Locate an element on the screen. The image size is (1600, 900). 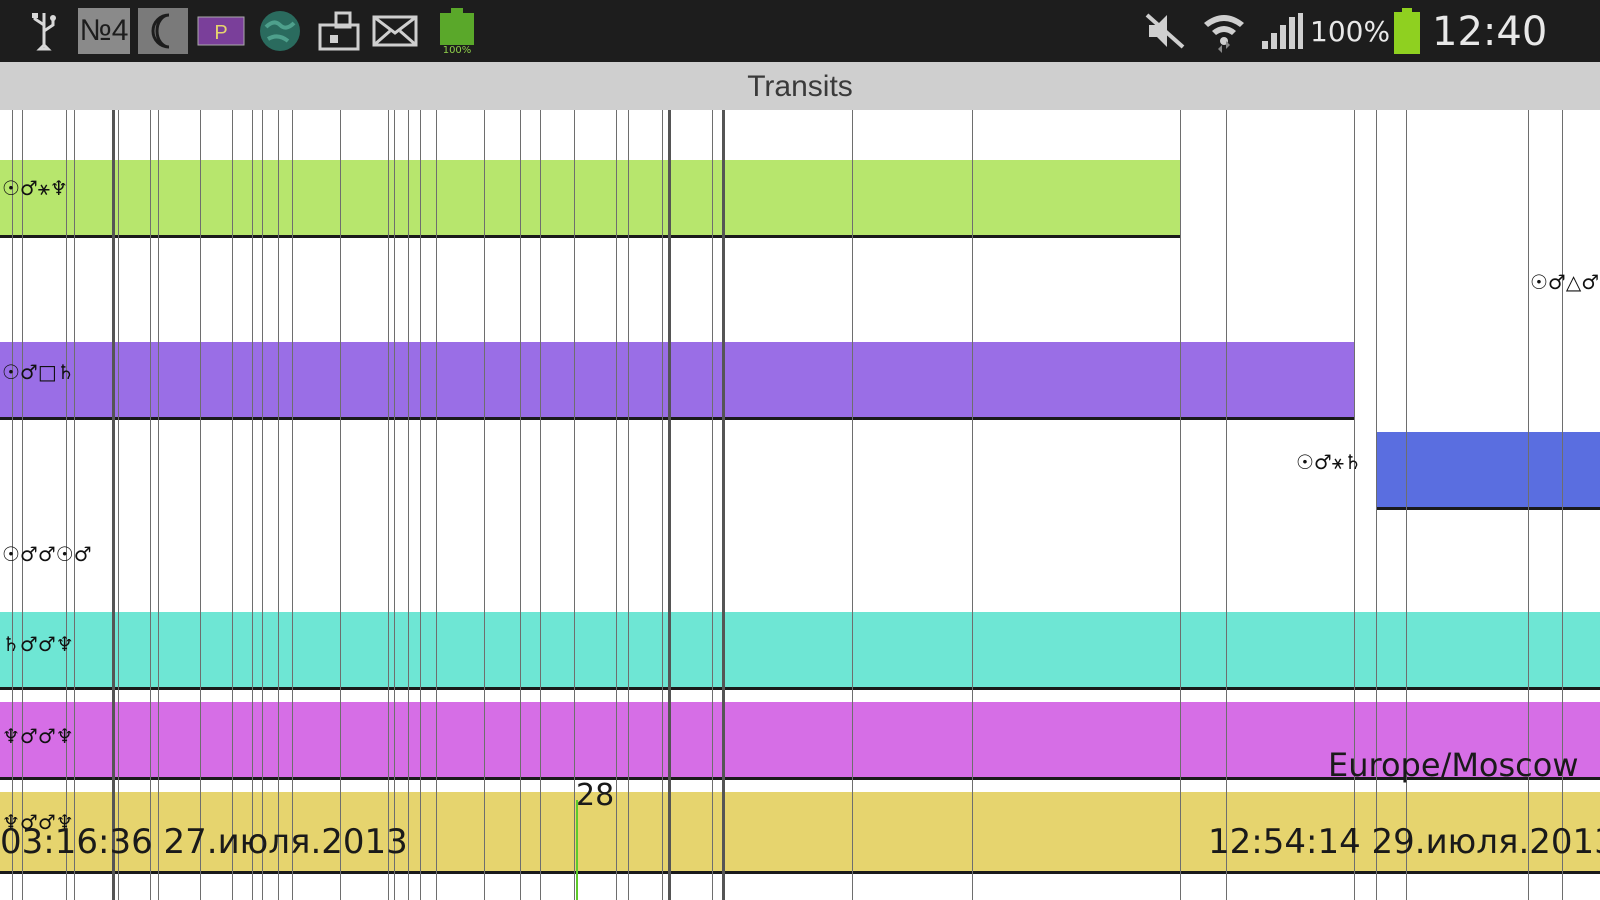
timezone-label: Europe/Moscow is located at coordinates (1453, 765).